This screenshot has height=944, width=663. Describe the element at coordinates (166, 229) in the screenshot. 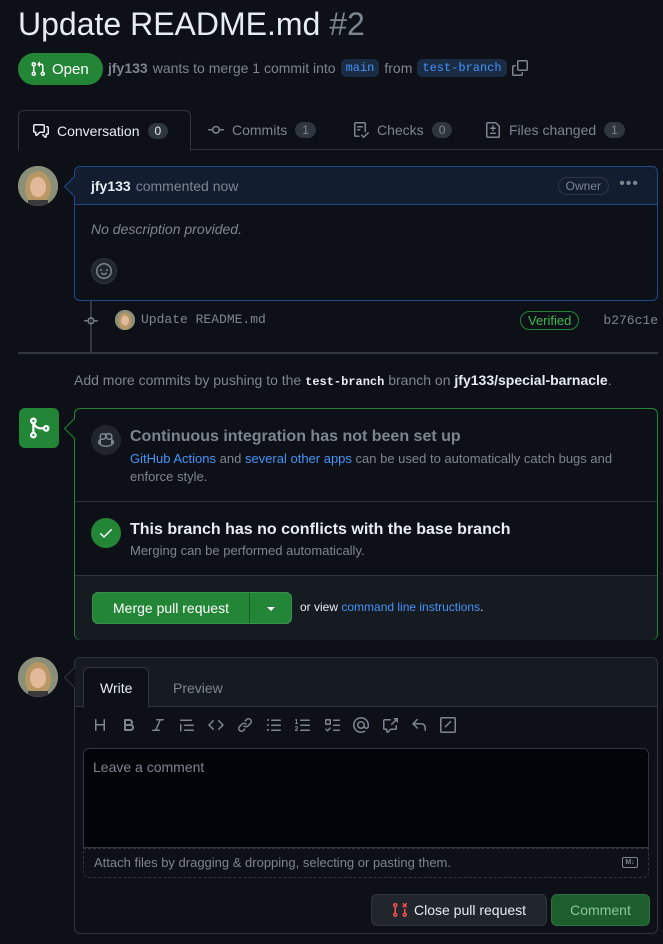

I see `comment-body: No description provided.` at that location.